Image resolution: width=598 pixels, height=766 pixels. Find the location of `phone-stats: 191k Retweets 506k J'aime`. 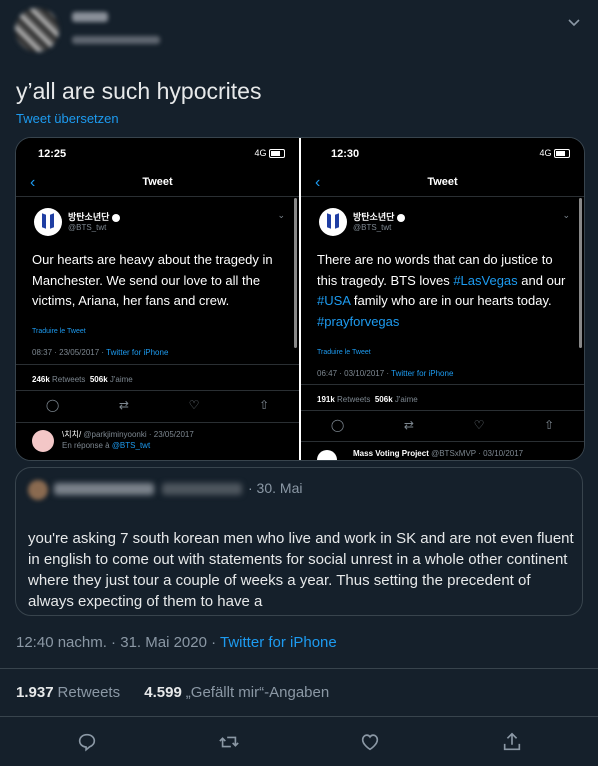

phone-stats: 191k Retweets 506k J'aime is located at coordinates (367, 399).